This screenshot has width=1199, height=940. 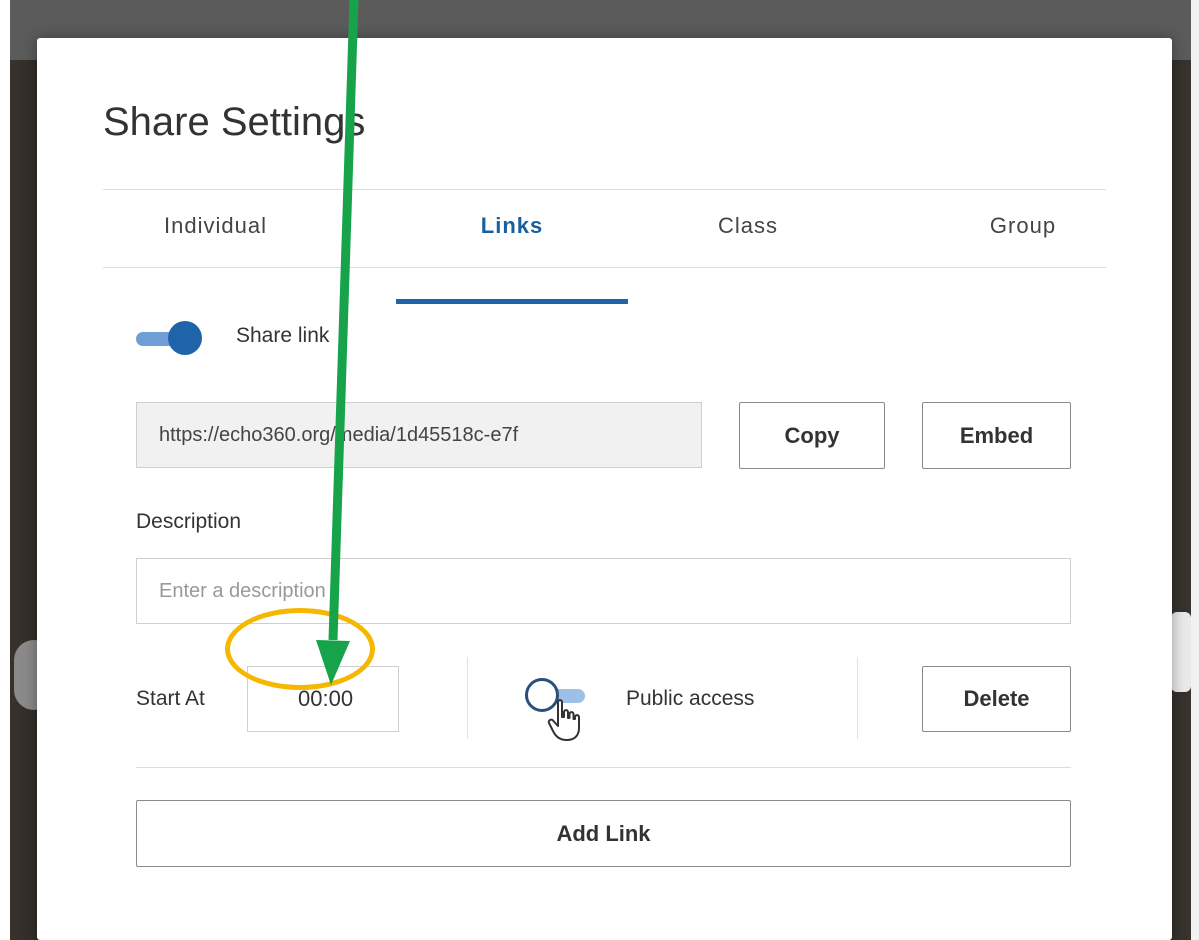 I want to click on share-url-field: https://echo360.org/media/1d45518c-e7f, so click(x=419, y=435).